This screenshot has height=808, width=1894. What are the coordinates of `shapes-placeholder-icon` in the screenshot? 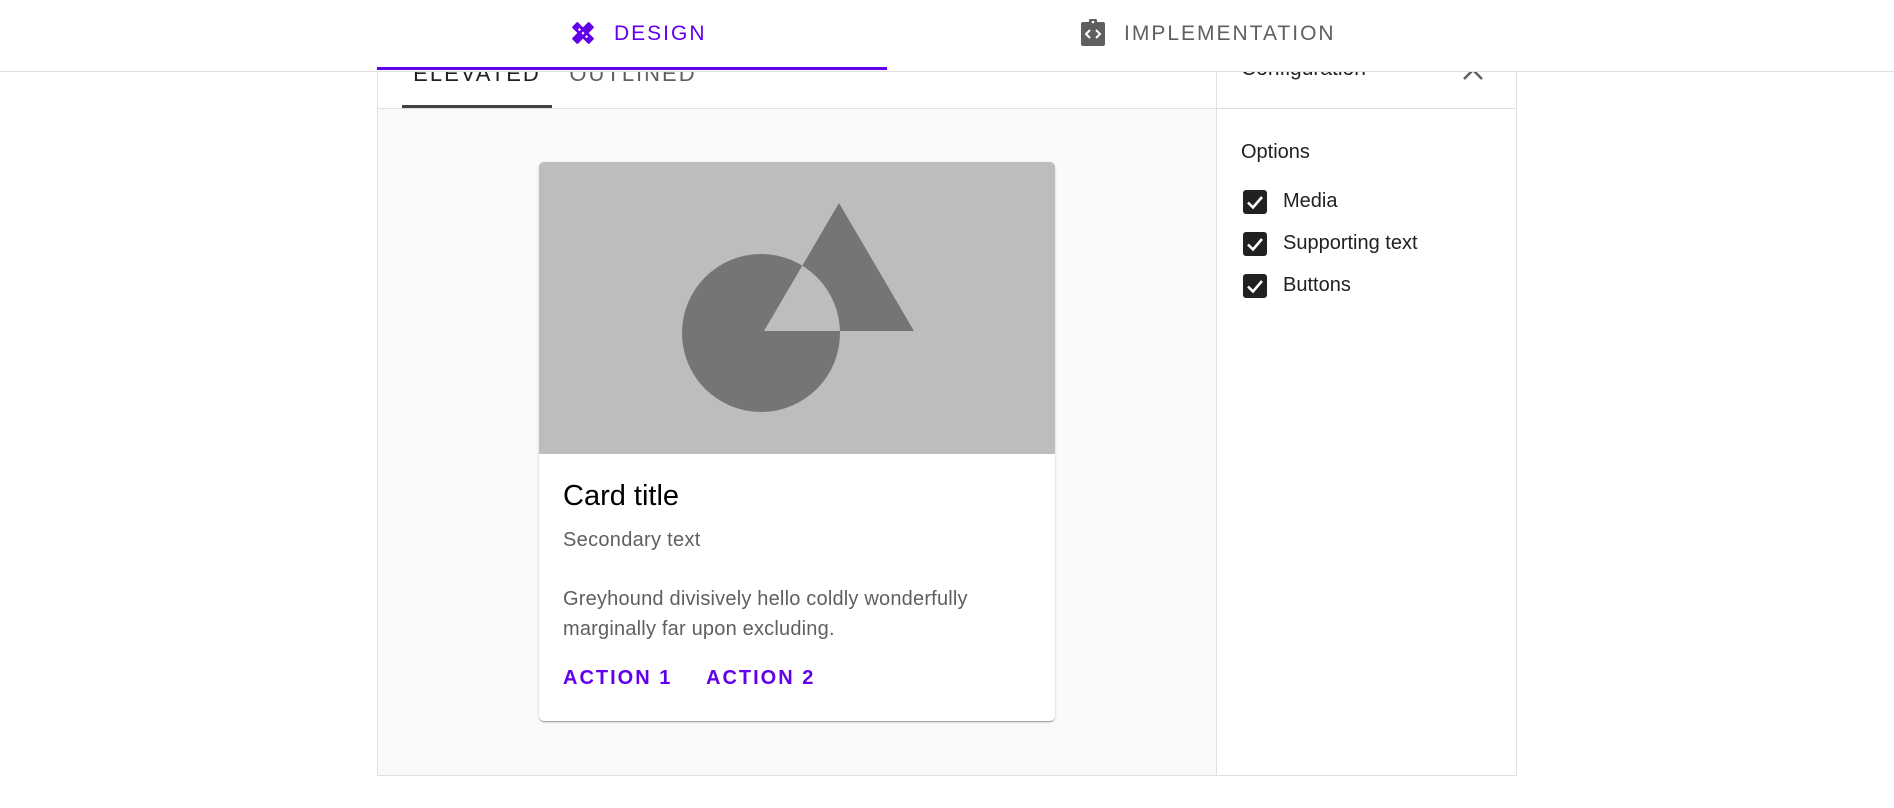 It's located at (798, 307).